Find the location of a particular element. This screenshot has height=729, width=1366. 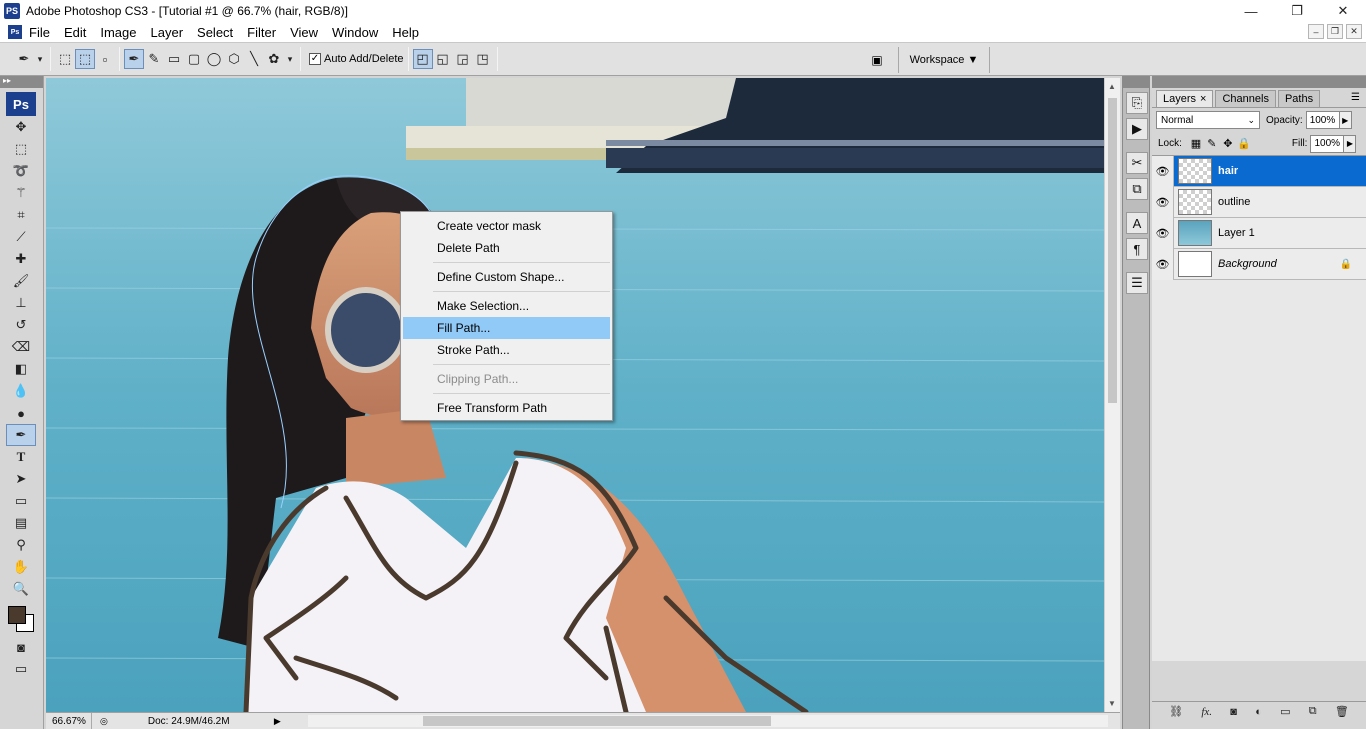

tab-layers: Layers × is located at coordinates (1185, 98).